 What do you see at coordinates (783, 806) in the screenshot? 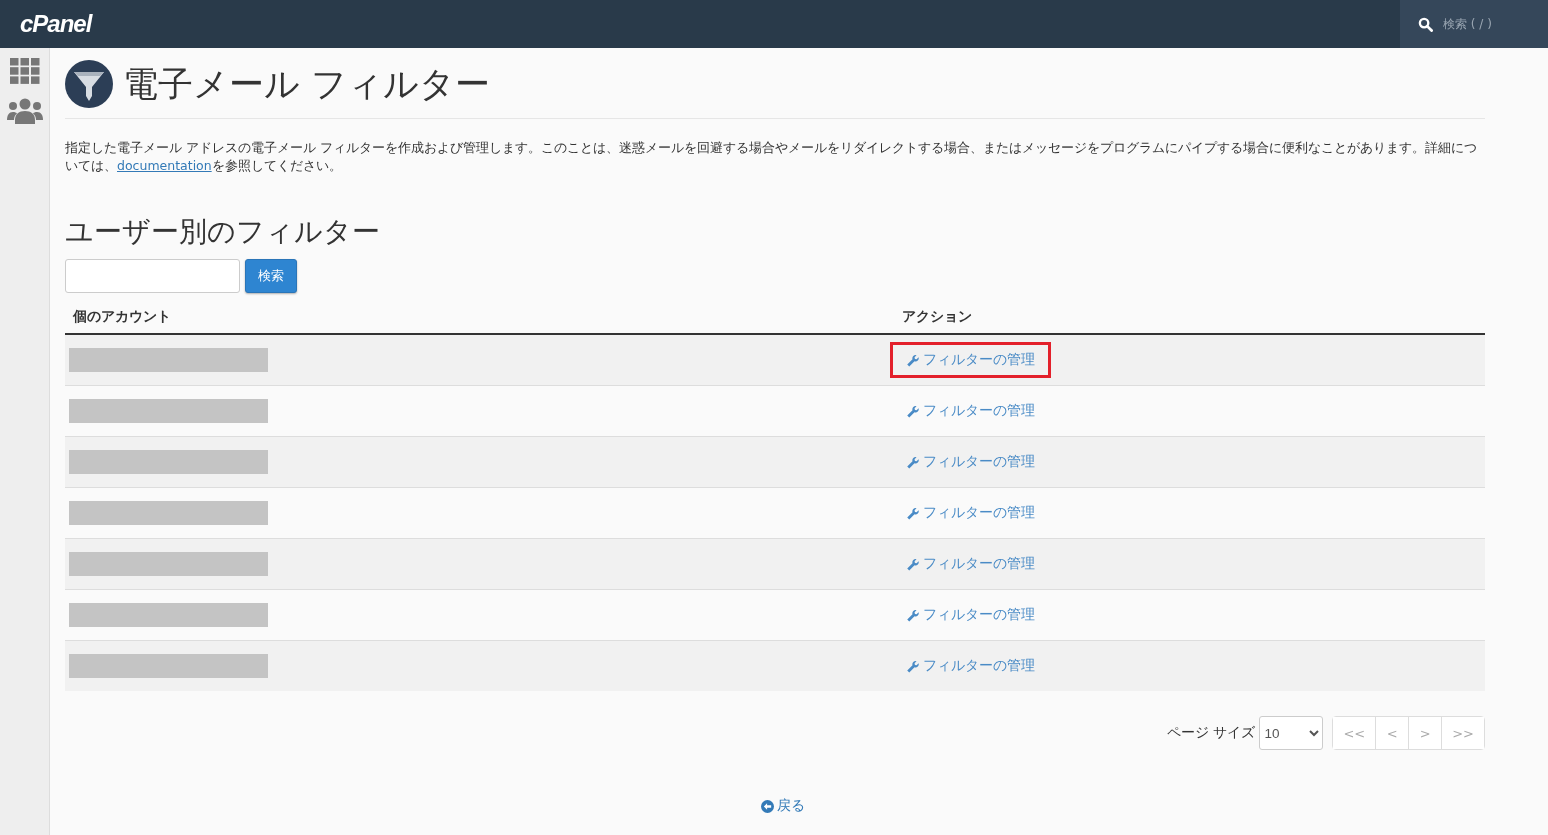
I see `back-link: 戻る` at bounding box center [783, 806].